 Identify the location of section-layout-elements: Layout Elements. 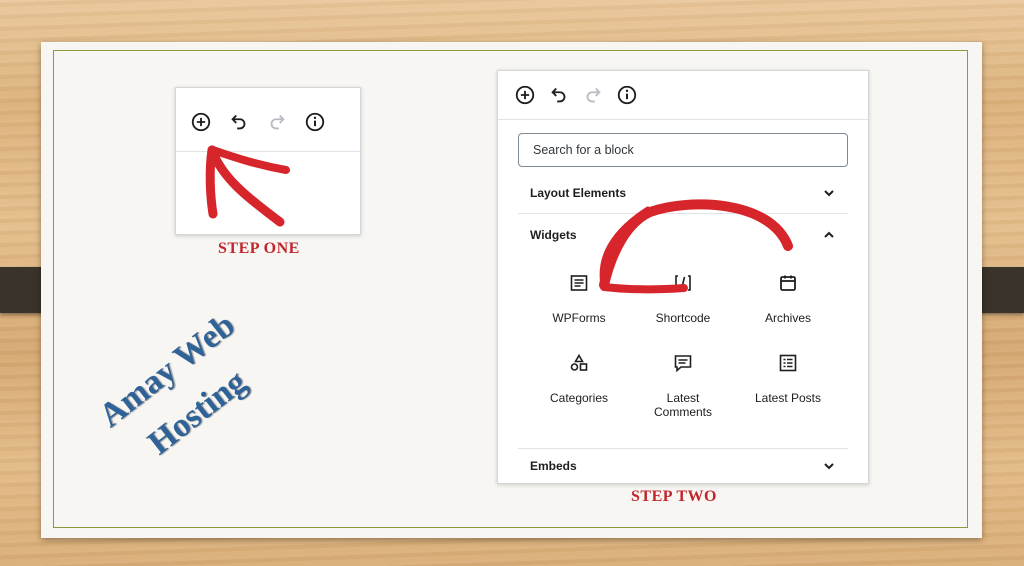
(683, 193).